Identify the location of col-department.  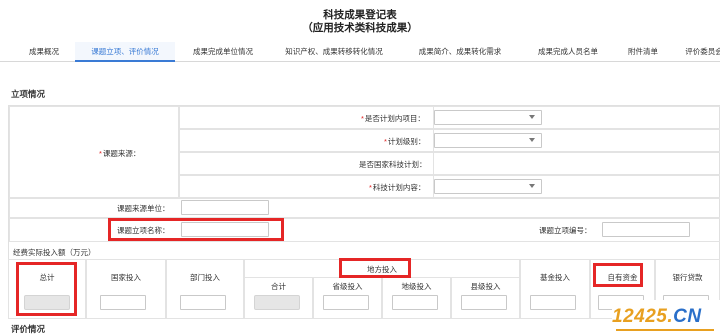
(205, 289).